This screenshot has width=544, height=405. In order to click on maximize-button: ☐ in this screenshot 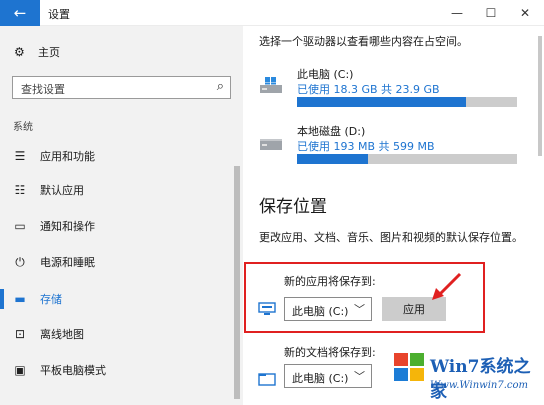, I will do `click(491, 13)`.